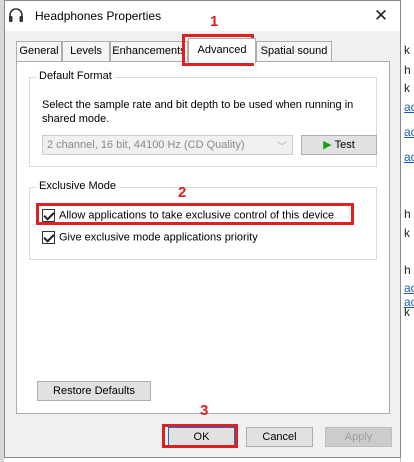 This screenshot has width=414, height=462. I want to click on cancel-button: Cancel, so click(279, 437).